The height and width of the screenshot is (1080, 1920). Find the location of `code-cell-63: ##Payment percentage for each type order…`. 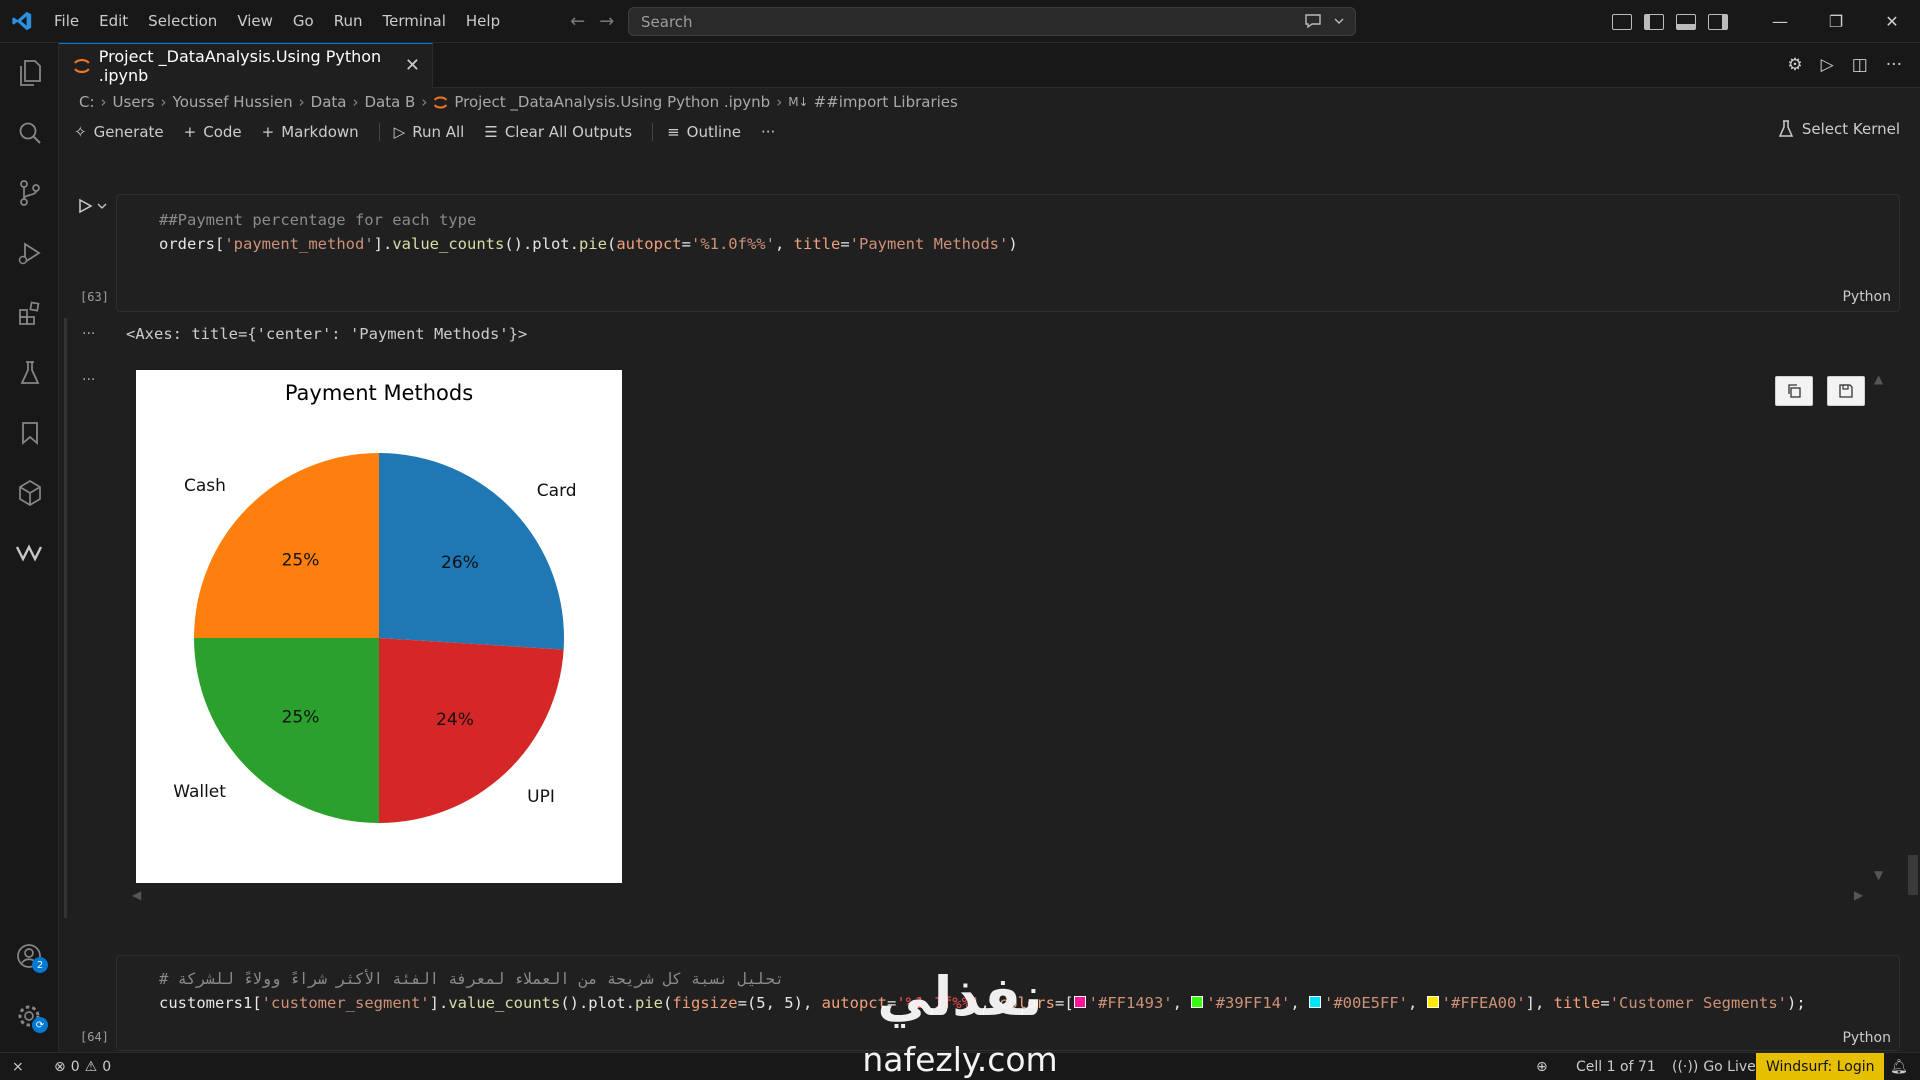

code-cell-63: ##Payment percentage for each type order… is located at coordinates (1008, 253).